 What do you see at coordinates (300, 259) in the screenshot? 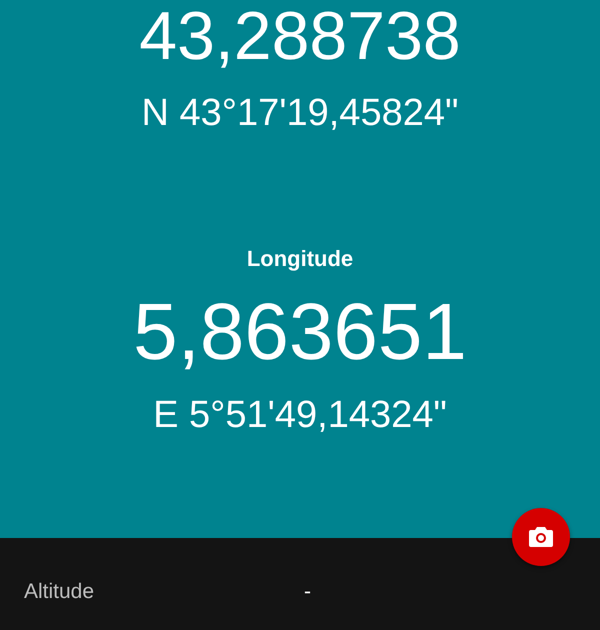
I see `longitude-label: Longitude` at bounding box center [300, 259].